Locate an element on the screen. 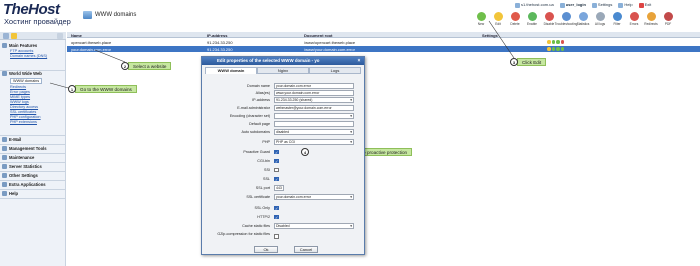 This screenshot has width=700, height=266. field-http2: HTTP/2 ✓ is located at coordinates (268, 217).